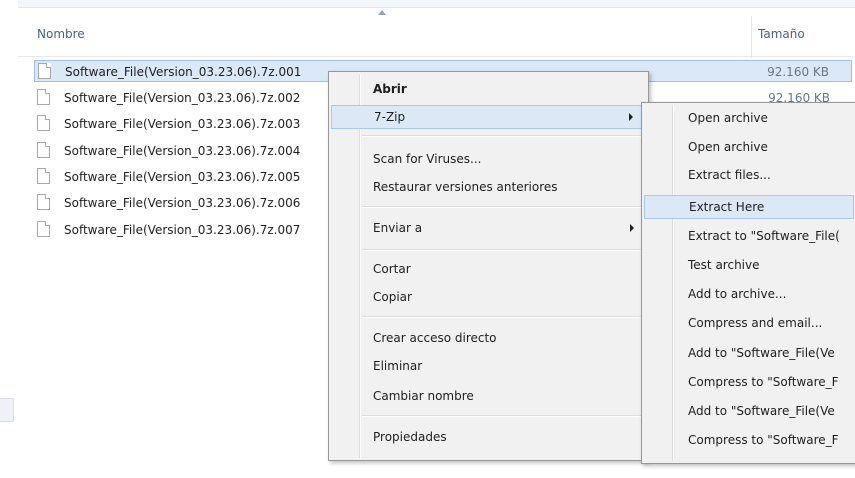  What do you see at coordinates (465, 187) in the screenshot?
I see `menu-item-label: Restaurar versiones anteriores` at bounding box center [465, 187].